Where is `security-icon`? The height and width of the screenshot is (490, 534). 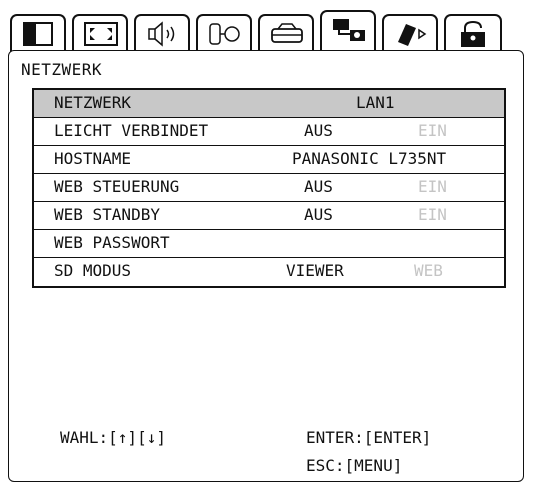 security-icon is located at coordinates (473, 33).